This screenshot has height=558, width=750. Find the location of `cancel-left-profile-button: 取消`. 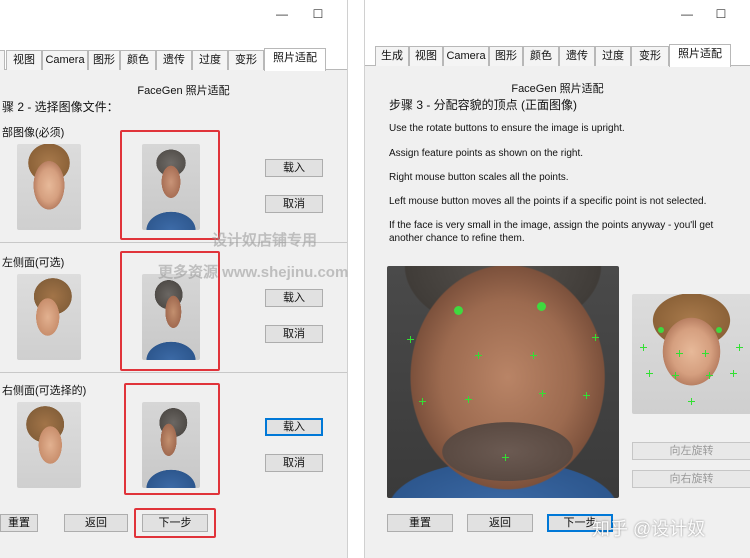

cancel-left-profile-button: 取消 is located at coordinates (294, 334).